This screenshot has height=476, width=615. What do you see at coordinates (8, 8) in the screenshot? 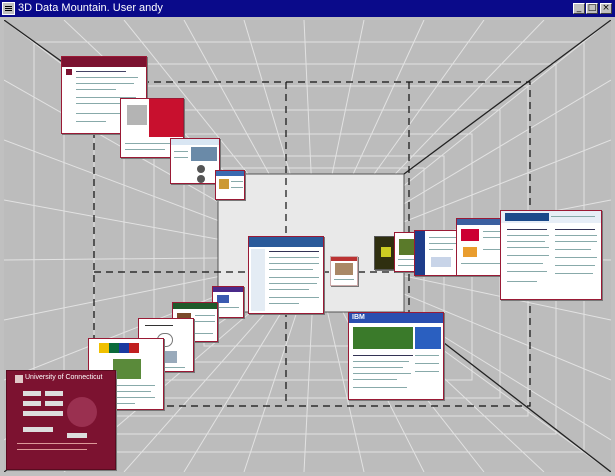
I see `system-menu-icon` at bounding box center [8, 8].